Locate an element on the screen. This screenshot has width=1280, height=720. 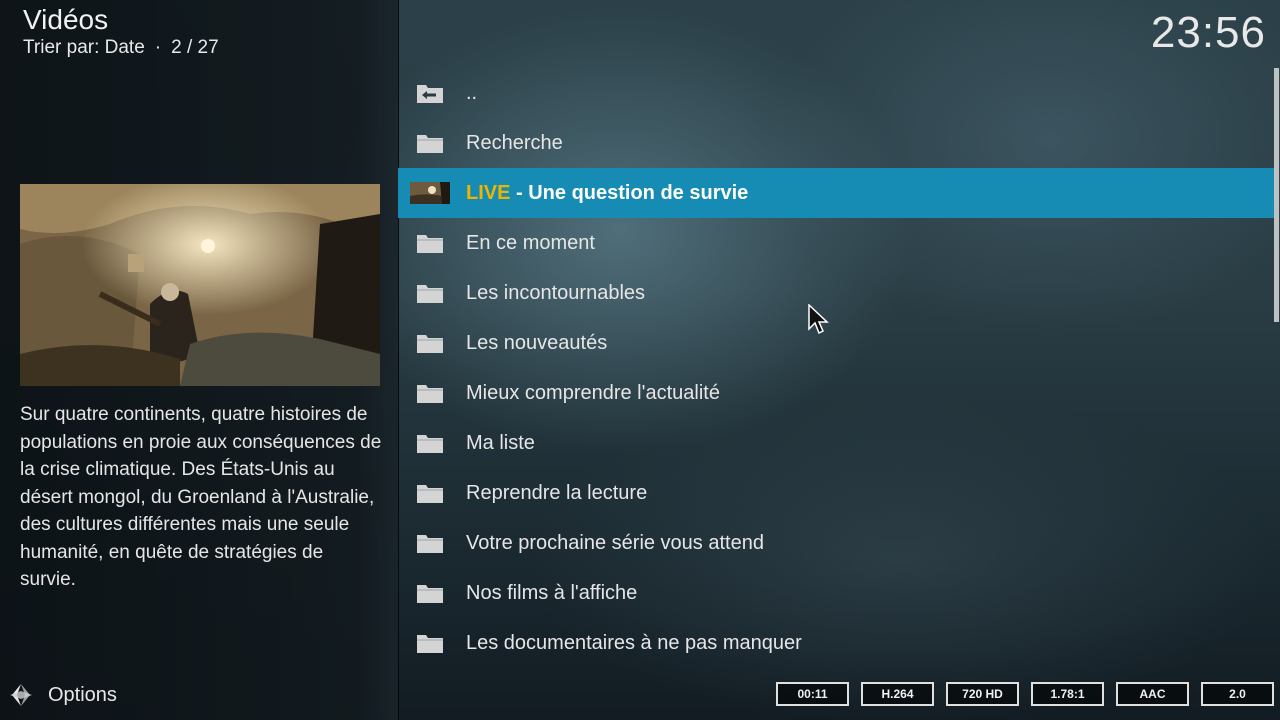
list-item-incontournables: Les incontournables is located at coordinates (836, 293).